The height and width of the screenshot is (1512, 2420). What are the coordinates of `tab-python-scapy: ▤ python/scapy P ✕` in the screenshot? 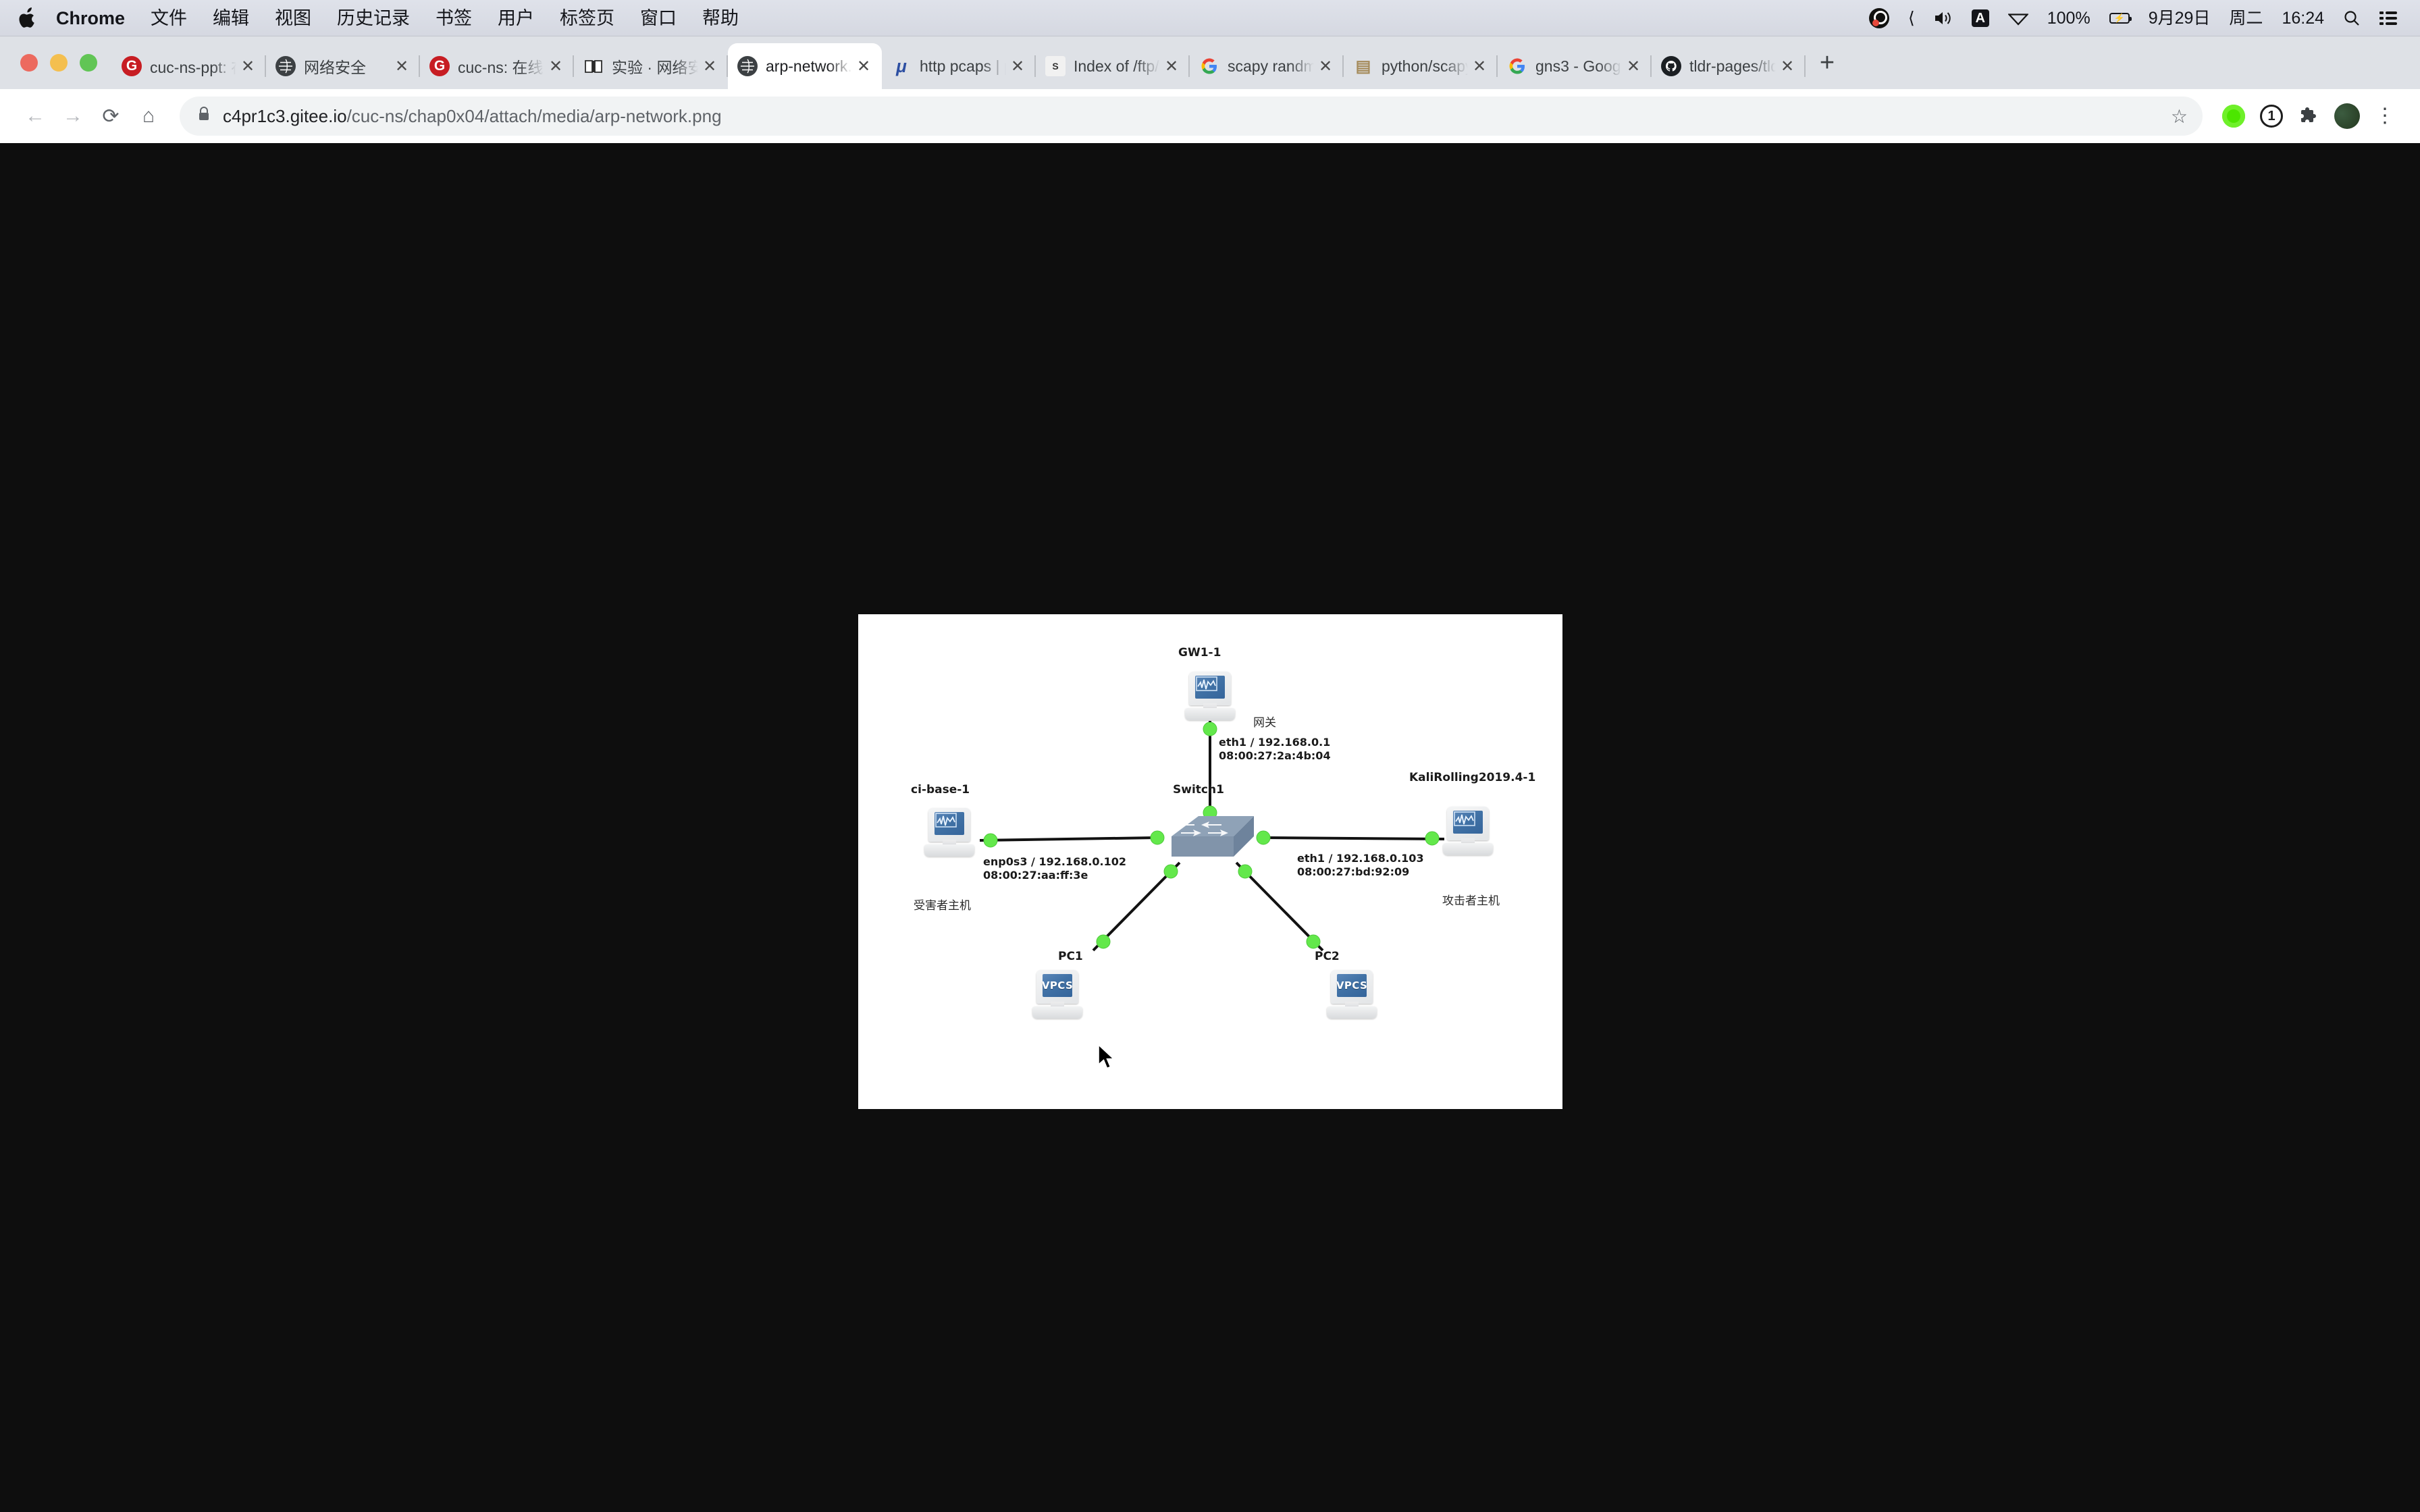 It's located at (1421, 66).